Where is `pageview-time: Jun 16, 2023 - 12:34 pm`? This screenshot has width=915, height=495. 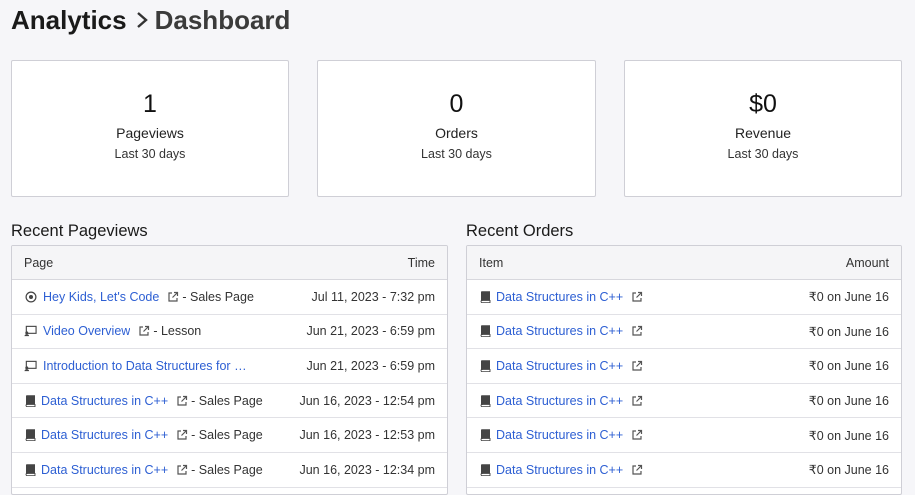
pageview-time: Jun 16, 2023 - 12:34 pm is located at coordinates (367, 469).